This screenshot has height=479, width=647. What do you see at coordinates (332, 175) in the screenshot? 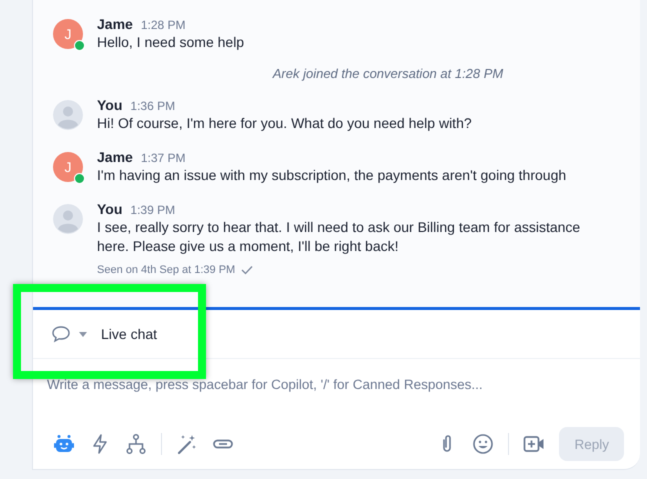
I see `message-text: I'm having an issue with my subscription, the payments aren't going through` at bounding box center [332, 175].